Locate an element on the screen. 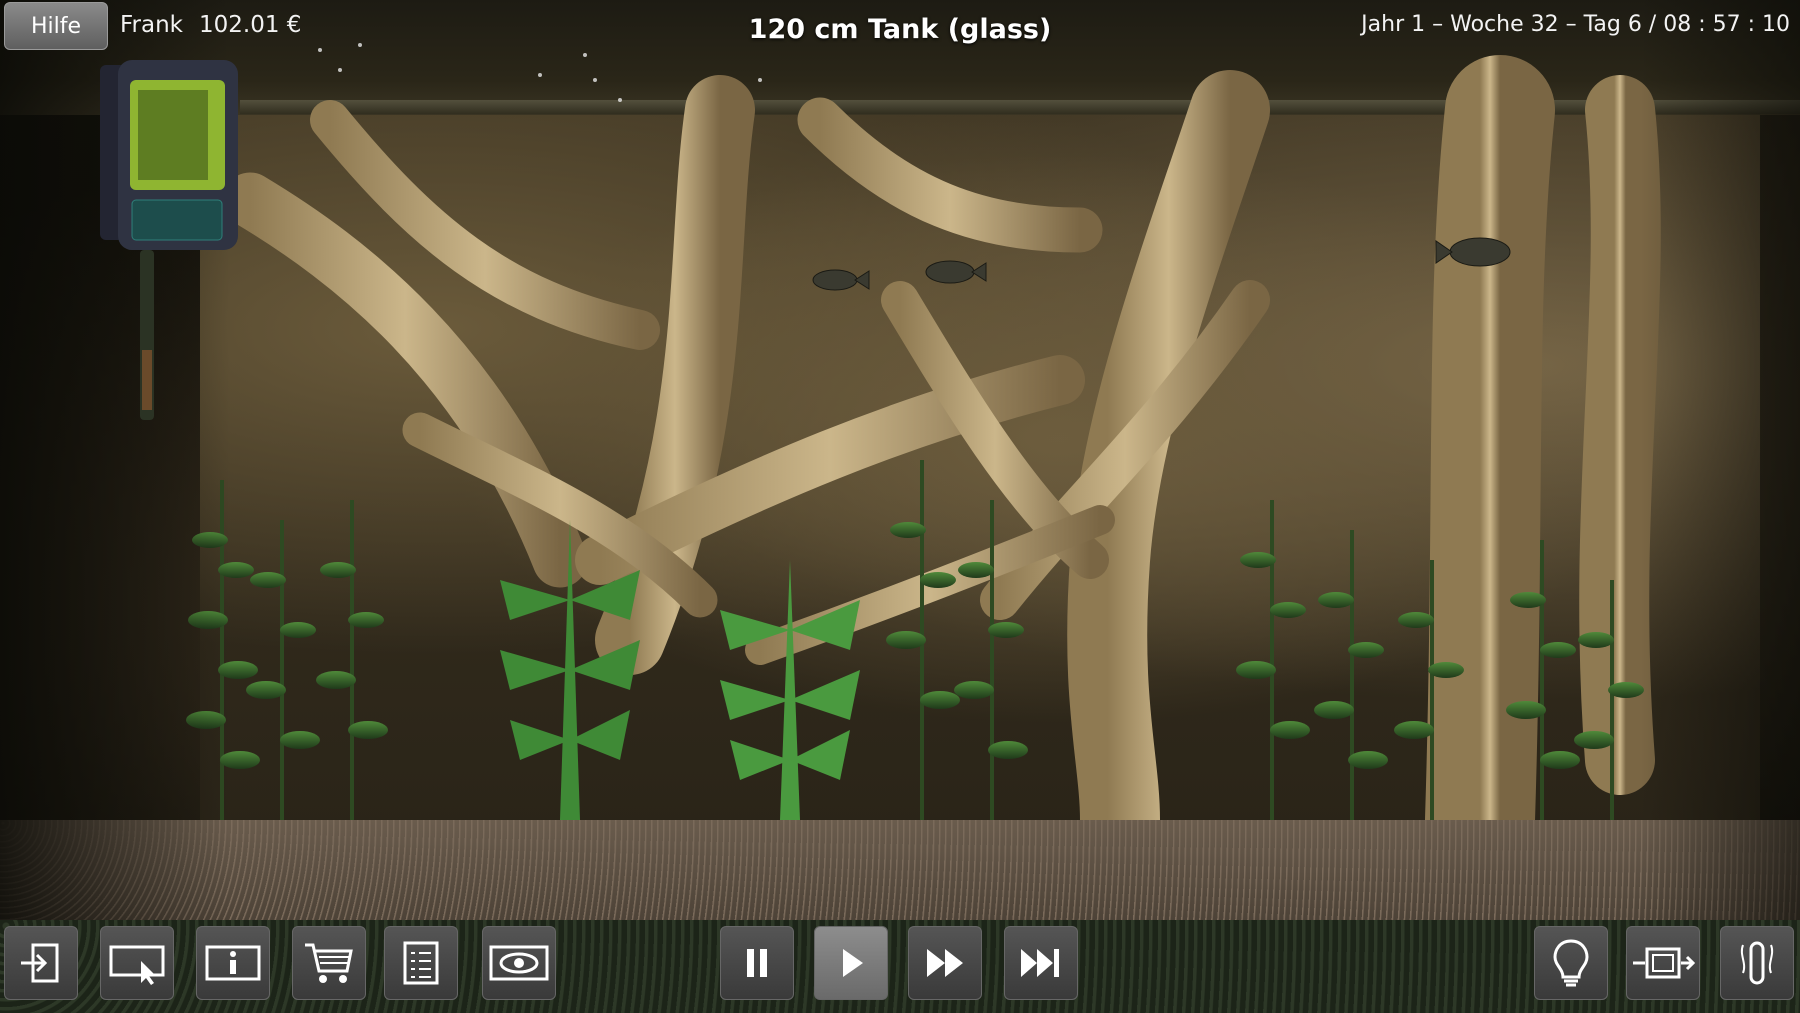  filter-device is located at coordinates (167, 155).